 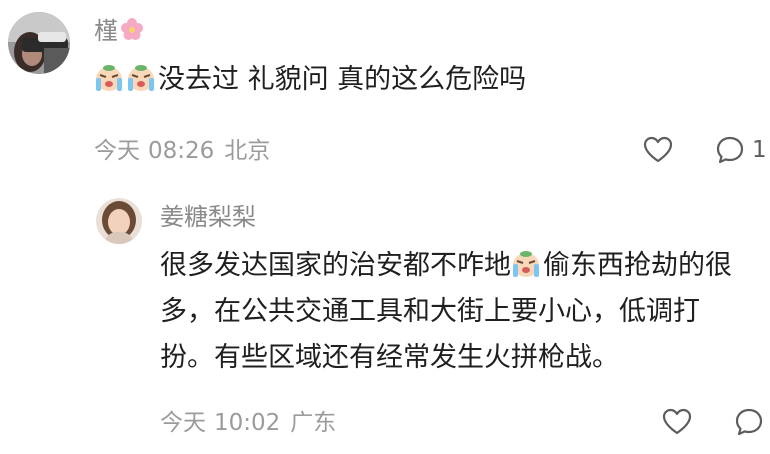 I want to click on commenter-avatar, so click(x=39, y=43).